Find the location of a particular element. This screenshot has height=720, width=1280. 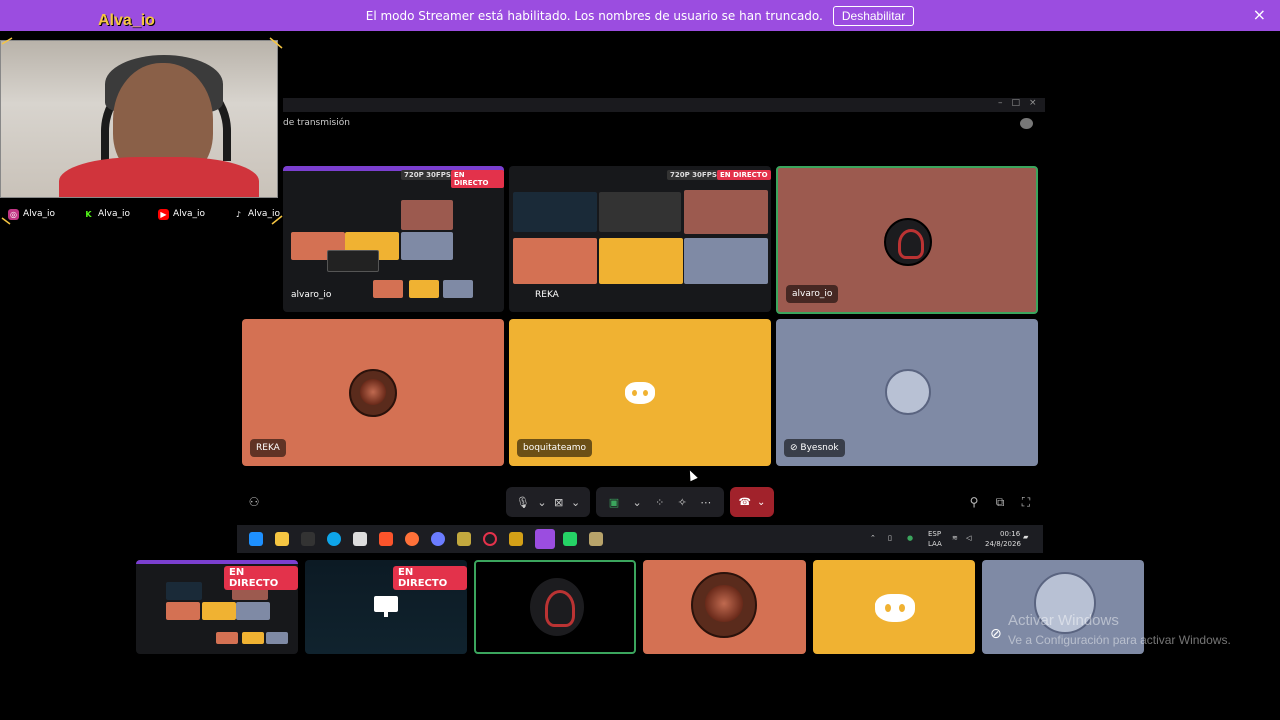

minimize-icon: – is located at coordinates (1000, 103).